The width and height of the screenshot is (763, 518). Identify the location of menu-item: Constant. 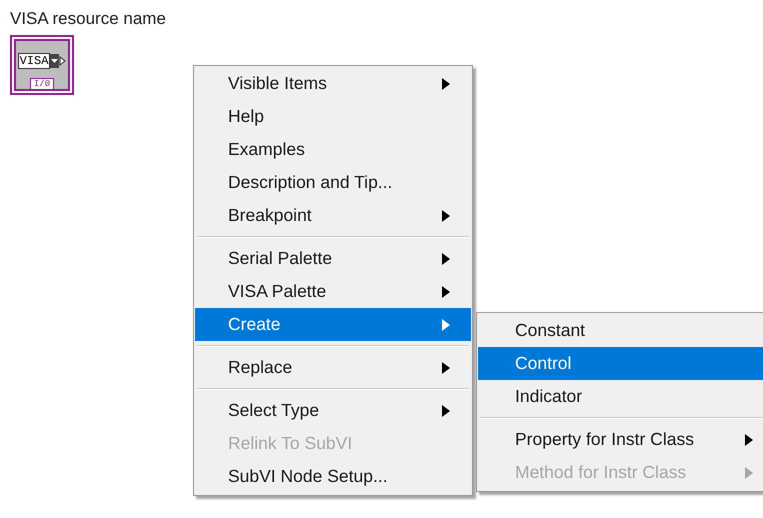
(620, 330).